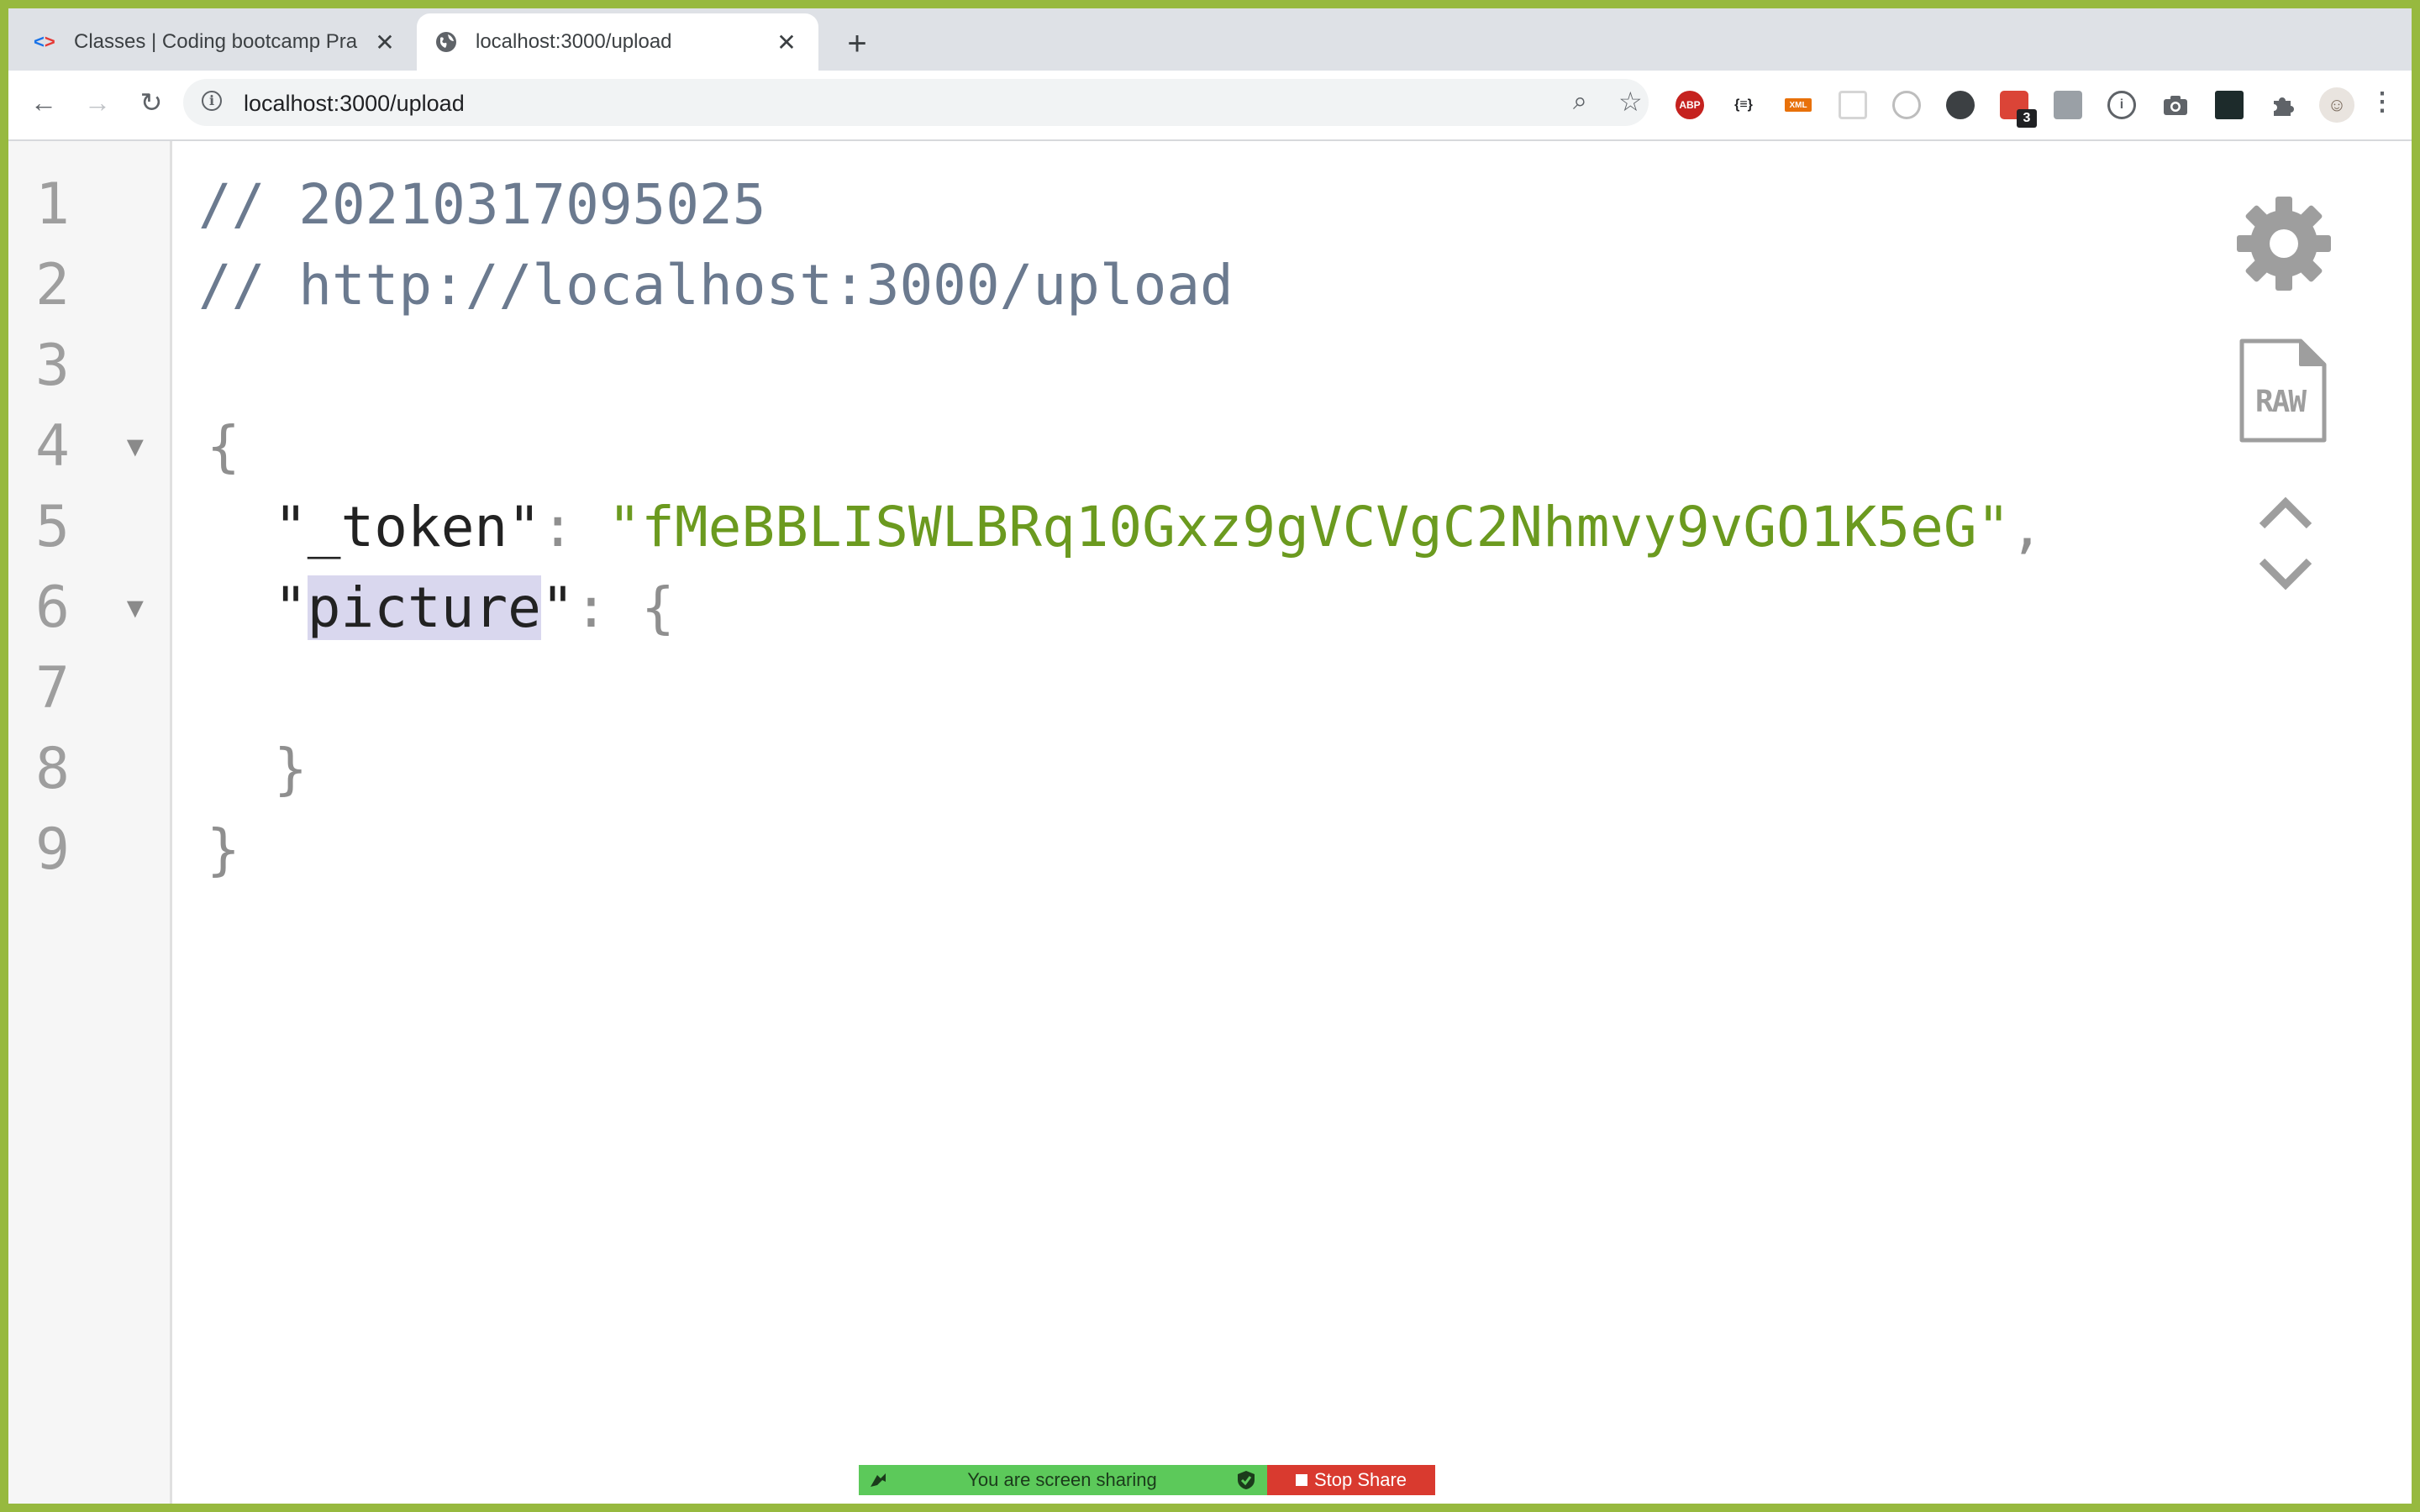 This screenshot has height=1512, width=2420. I want to click on comment-url: // http://localhost:3000/upload, so click(716, 285).